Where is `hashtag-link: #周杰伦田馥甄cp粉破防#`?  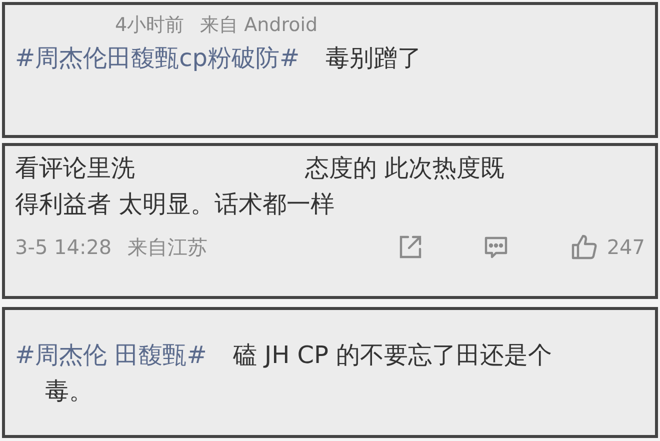 hashtag-link: #周杰伦田馥甄cp粉破防# is located at coordinates (157, 58).